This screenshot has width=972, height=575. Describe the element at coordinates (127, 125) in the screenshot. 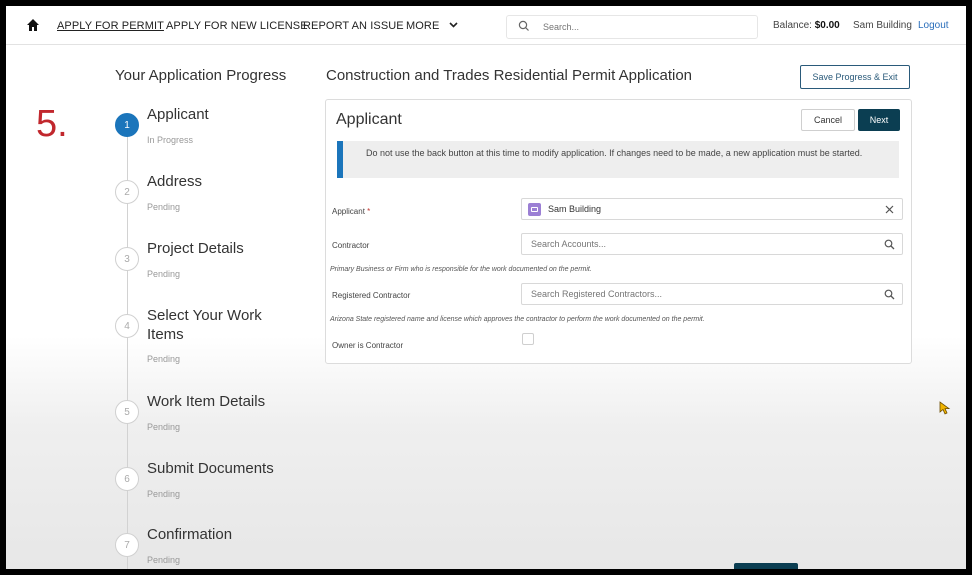

I see `step-number: 1` at that location.